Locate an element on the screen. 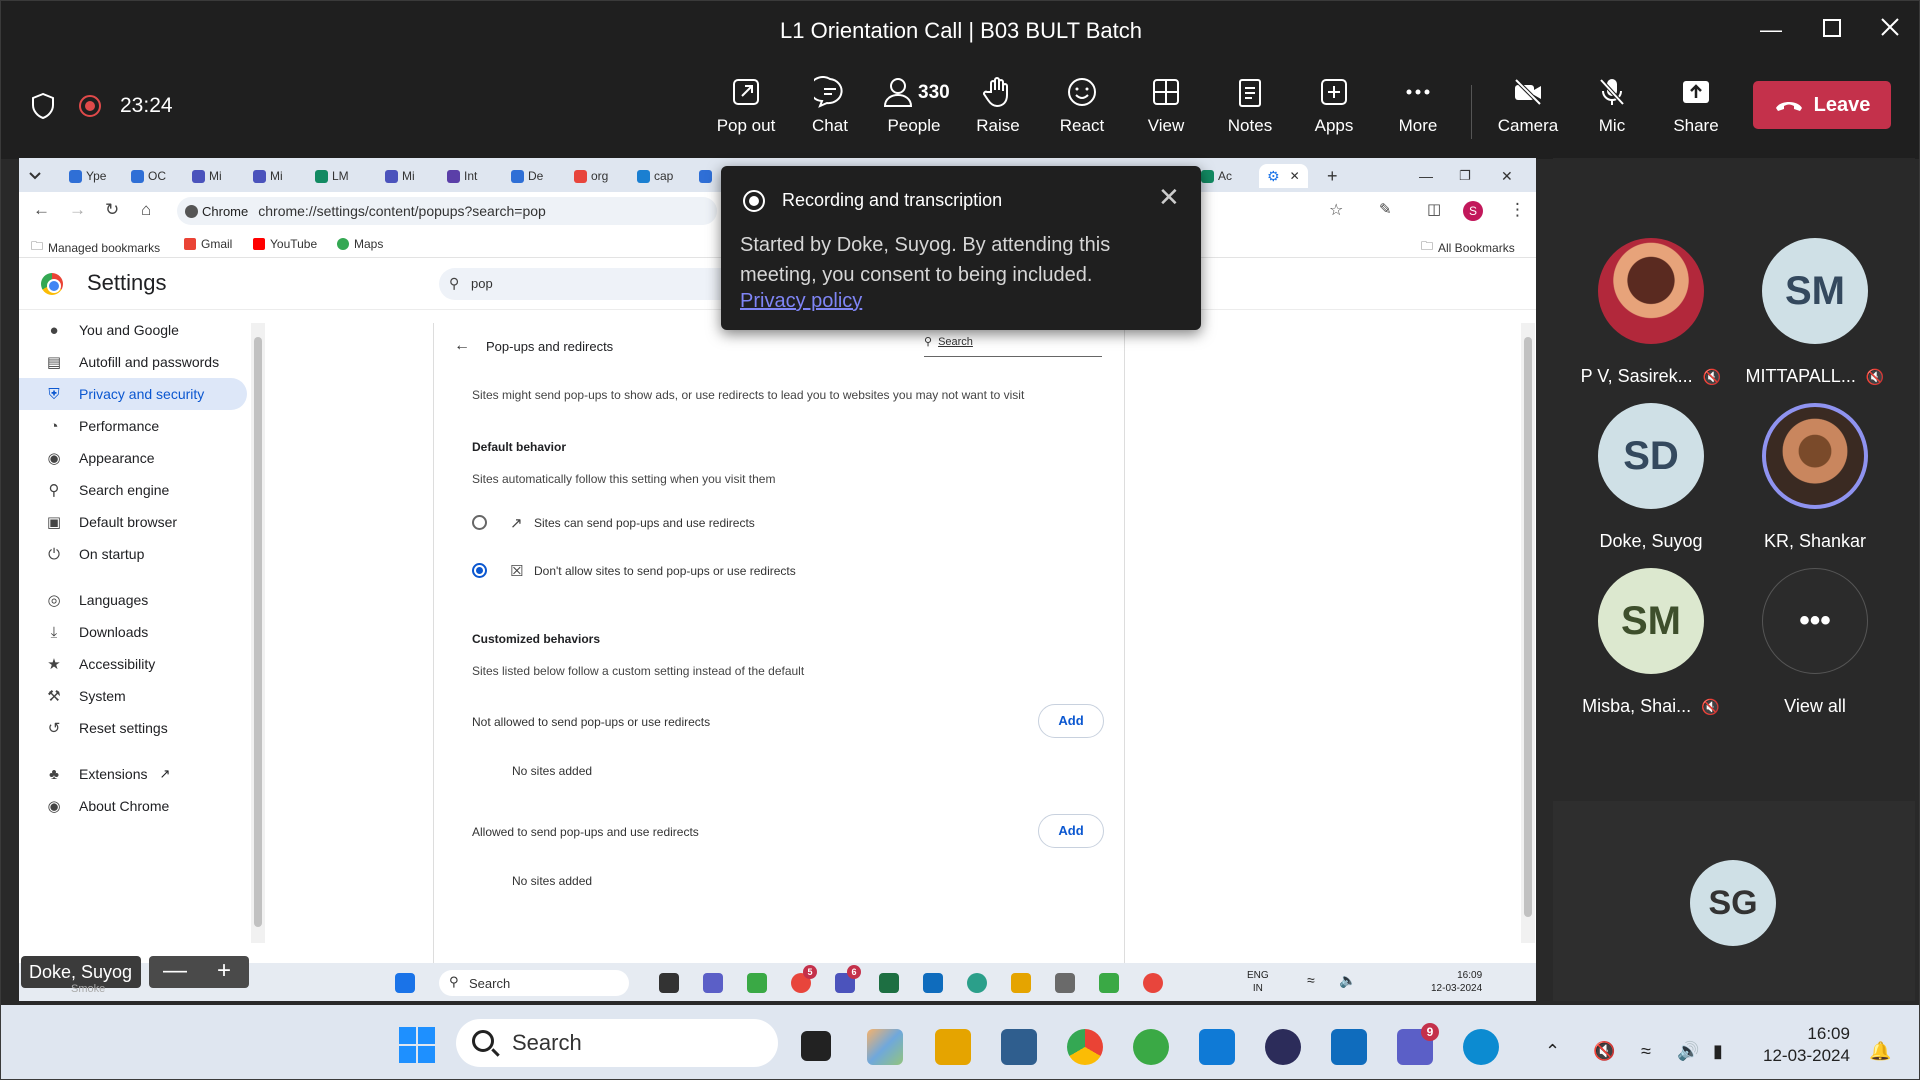 Image resolution: width=1920 pixels, height=1080 pixels. radio-block-popups is located at coordinates (479, 570).